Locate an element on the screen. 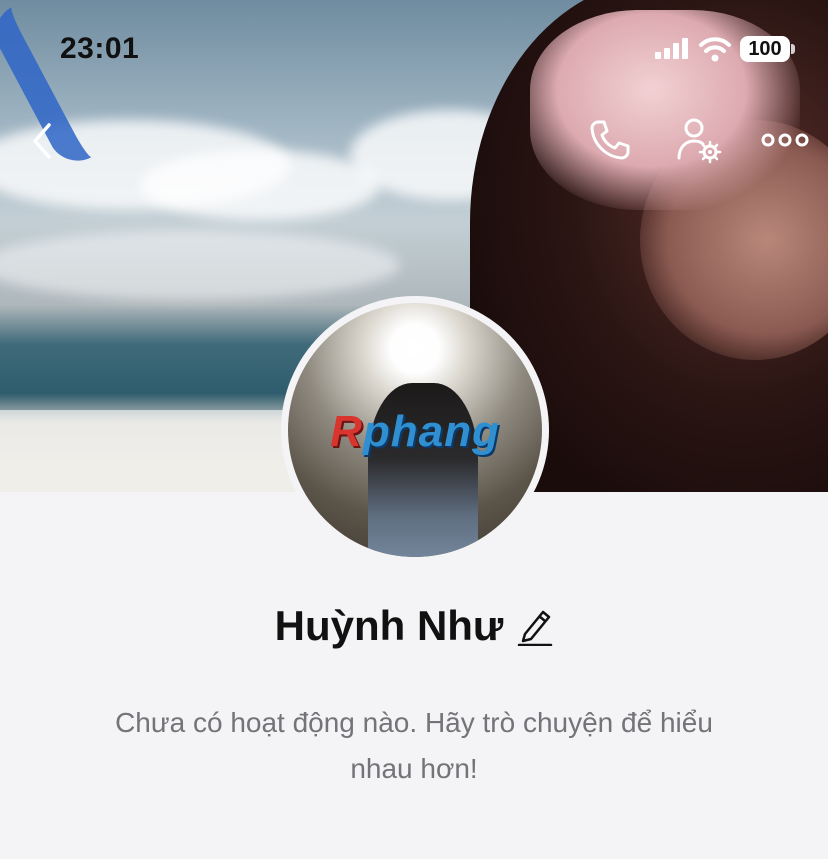  name-row: Huỳnh Như is located at coordinates (414, 626).